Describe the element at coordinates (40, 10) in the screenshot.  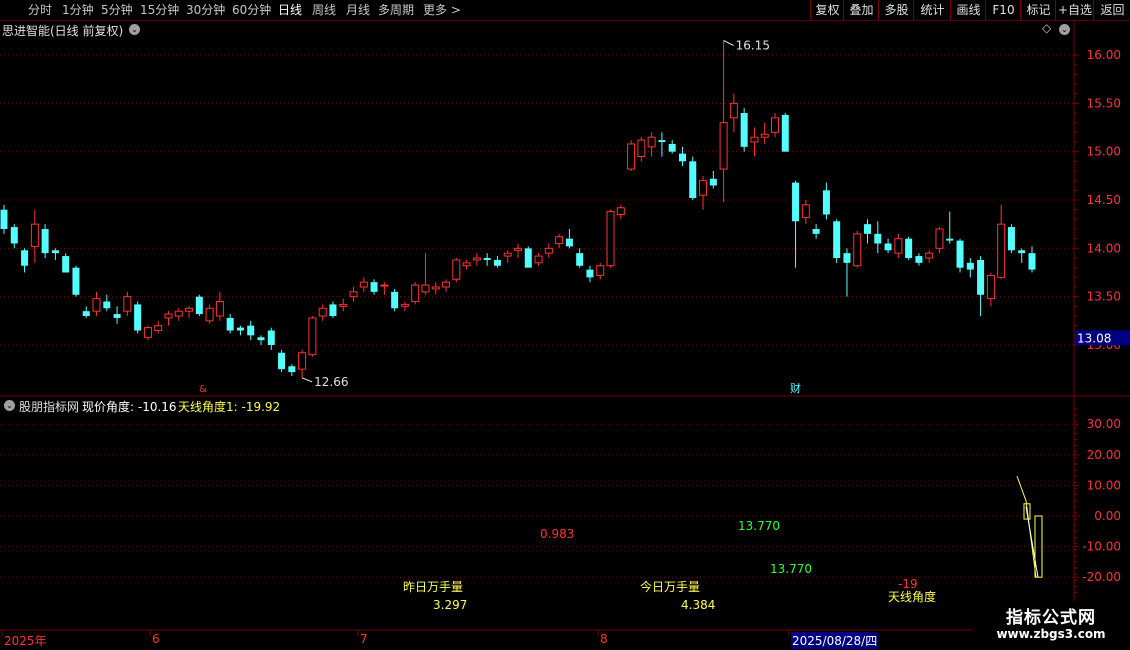
I see `period-tab-0: 分时` at that location.